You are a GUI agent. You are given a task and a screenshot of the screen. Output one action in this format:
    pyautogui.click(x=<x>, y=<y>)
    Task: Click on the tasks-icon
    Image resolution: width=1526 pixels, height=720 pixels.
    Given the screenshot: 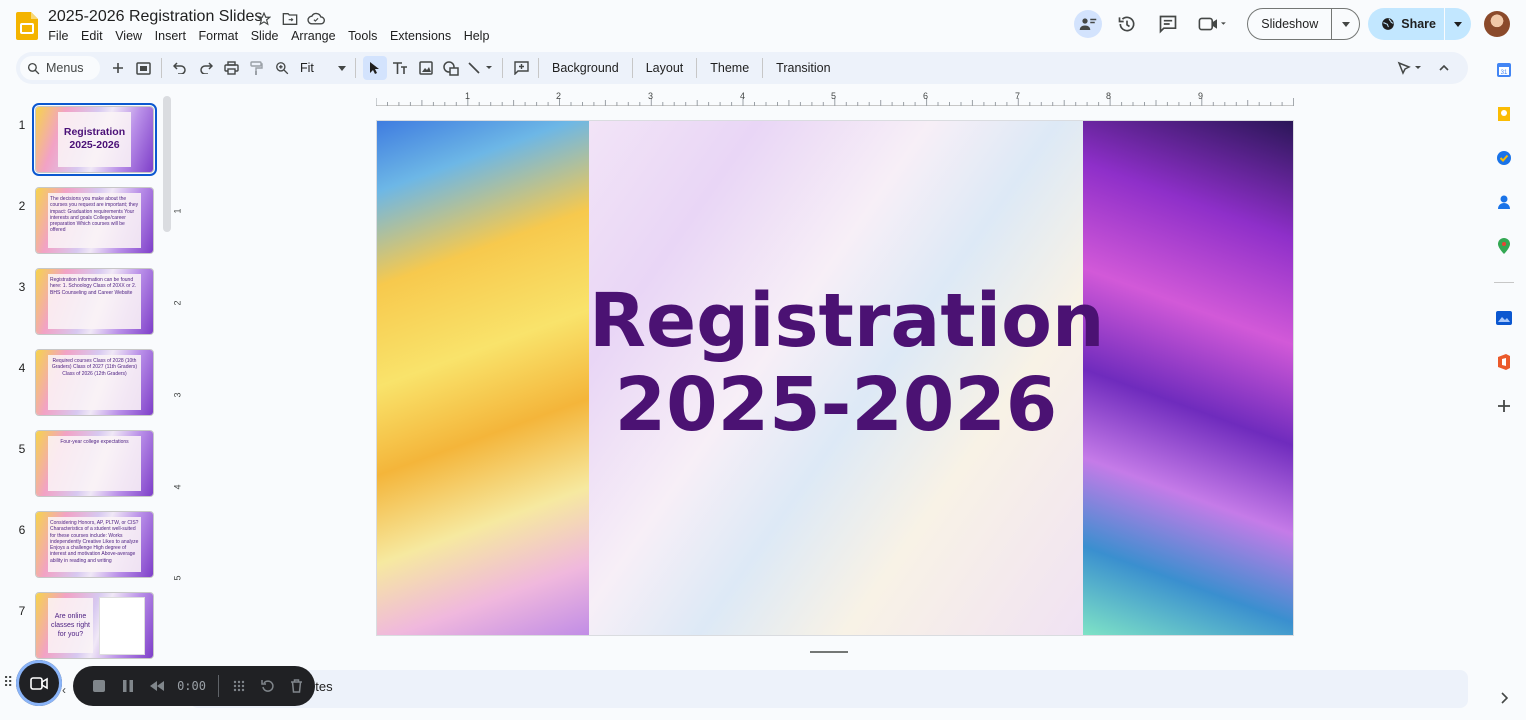 What is the action you would take?
    pyautogui.click(x=1504, y=158)
    